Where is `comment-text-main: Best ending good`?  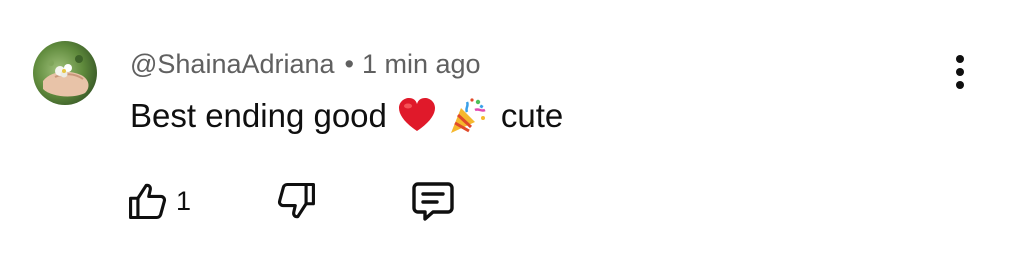 comment-text-main: Best ending good is located at coordinates (258, 115).